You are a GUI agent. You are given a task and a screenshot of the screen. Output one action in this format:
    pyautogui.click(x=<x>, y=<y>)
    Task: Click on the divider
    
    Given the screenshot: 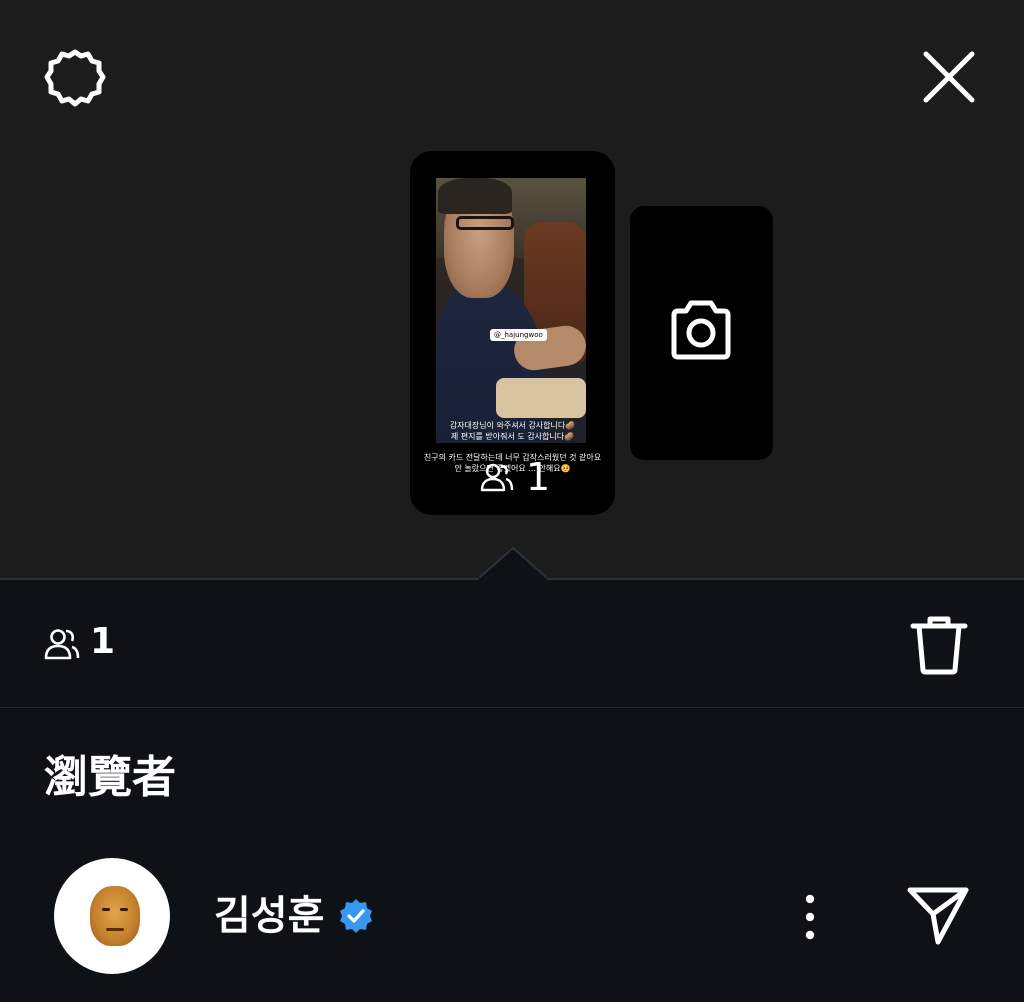 What is the action you would take?
    pyautogui.click(x=512, y=707)
    